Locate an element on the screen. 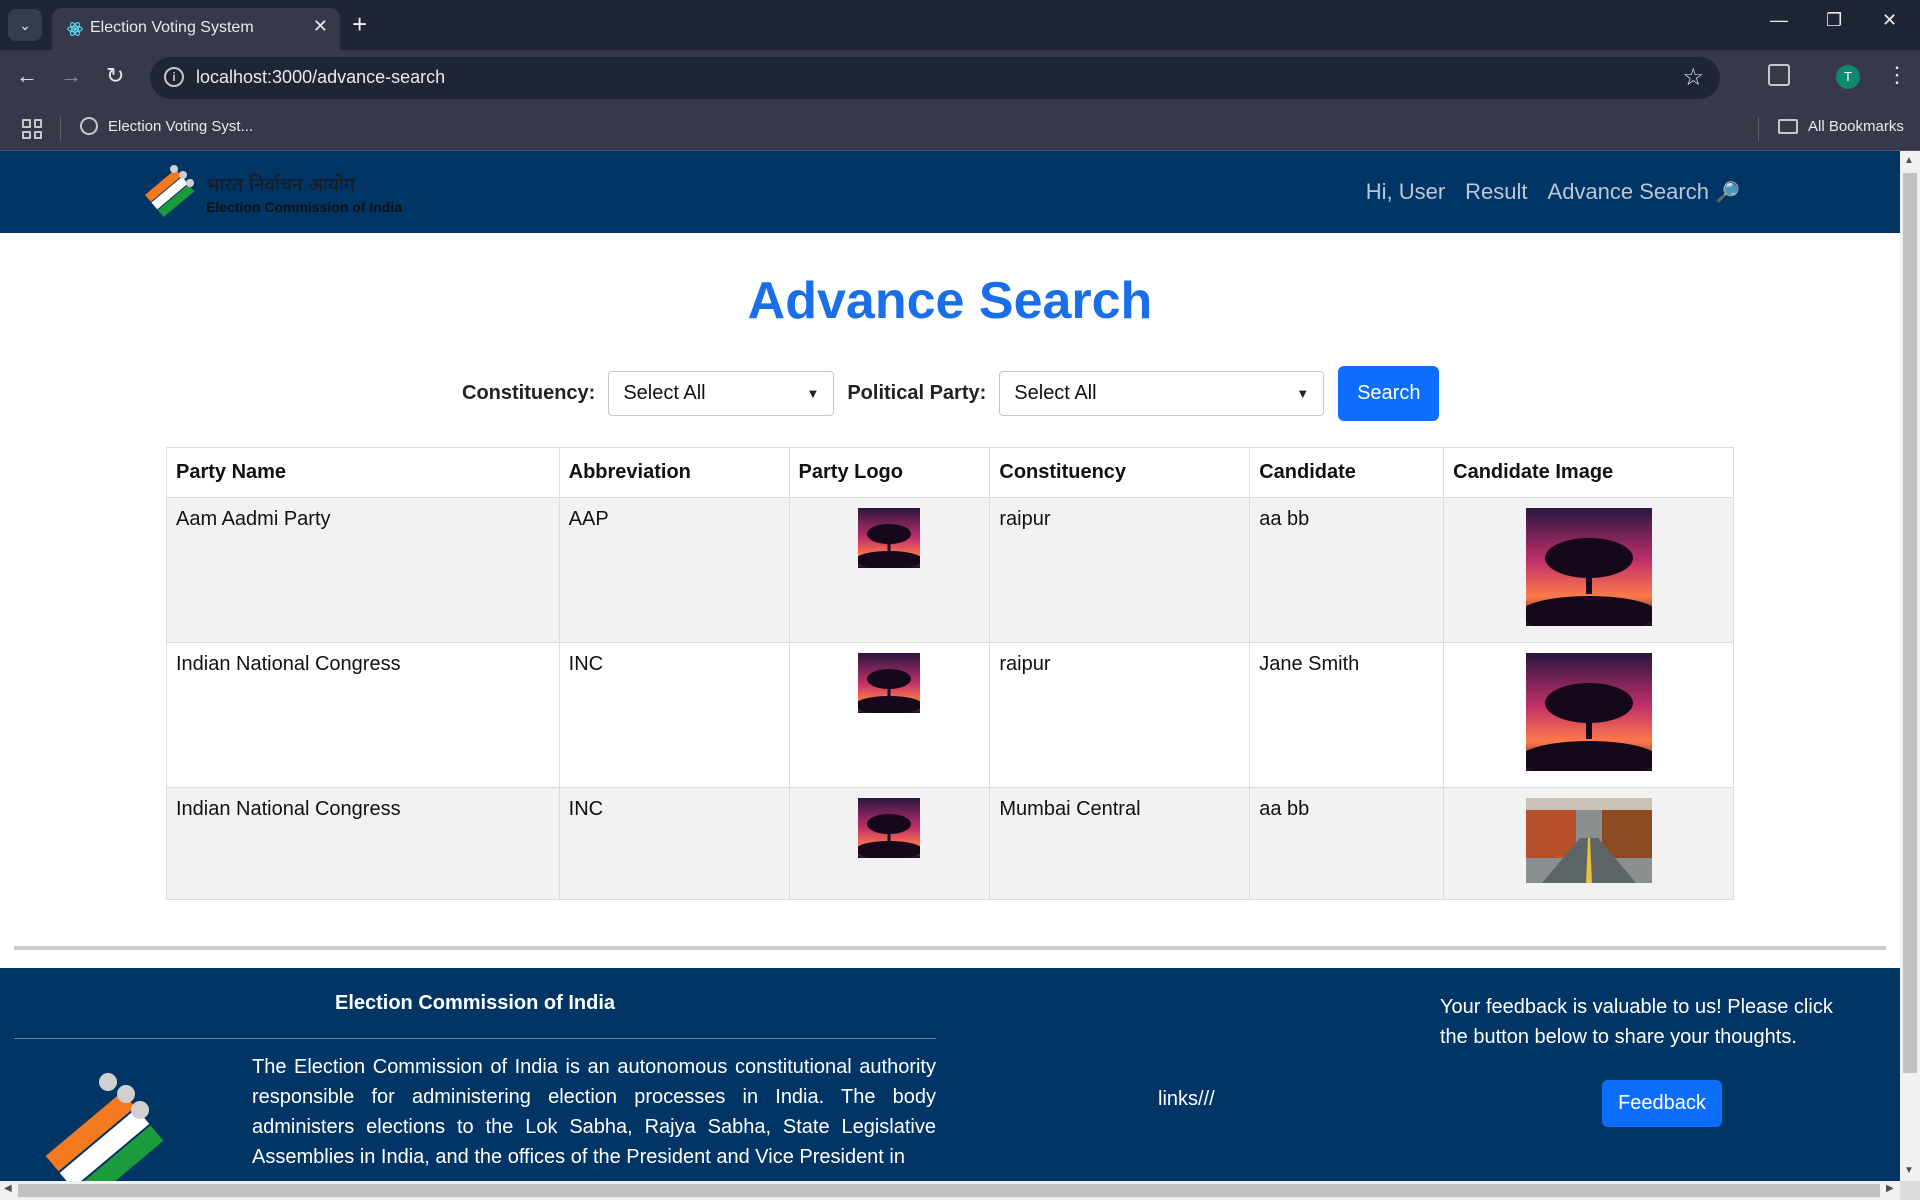 This screenshot has height=1200, width=1920. constituency-select: Select All ▼ is located at coordinates (721, 393).